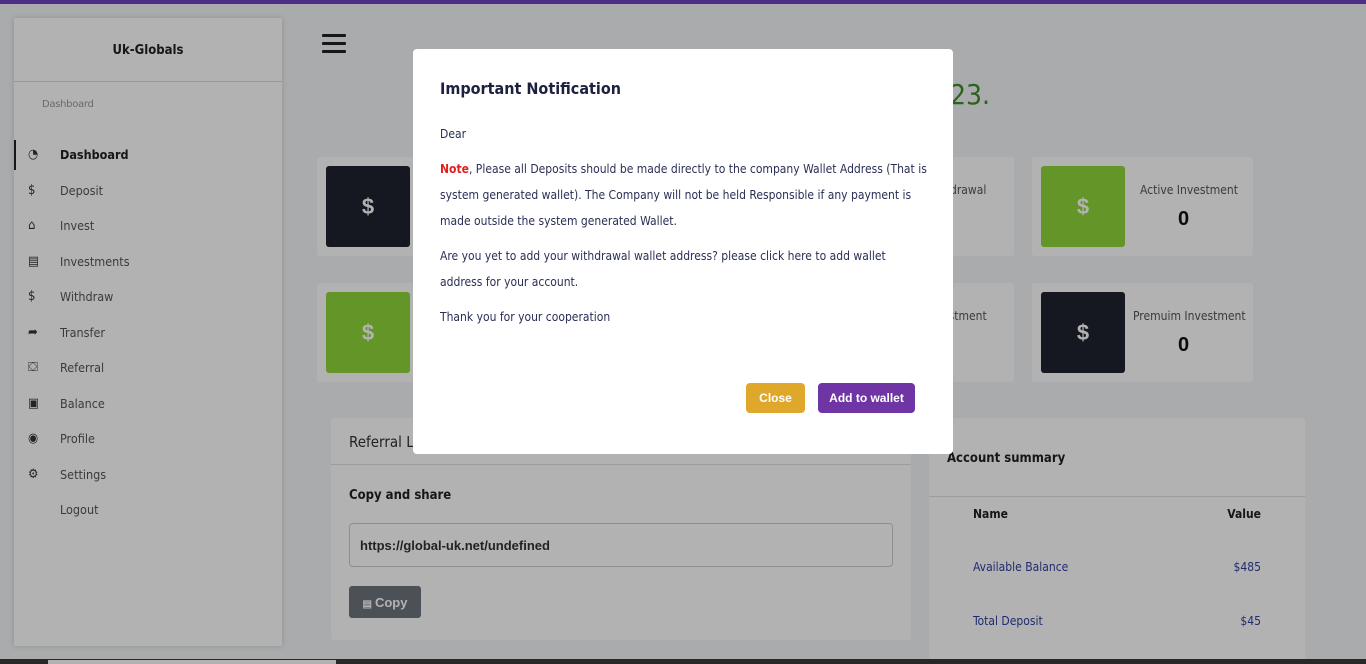  Describe the element at coordinates (866, 398) in the screenshot. I see `add-to-wallet-button: Add to wallet` at that location.